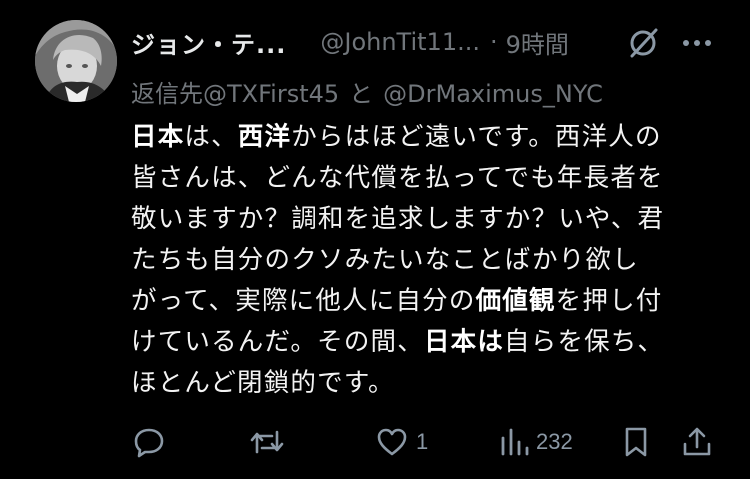  Describe the element at coordinates (515, 301) in the screenshot. I see `bold-text: 価値観` at that location.